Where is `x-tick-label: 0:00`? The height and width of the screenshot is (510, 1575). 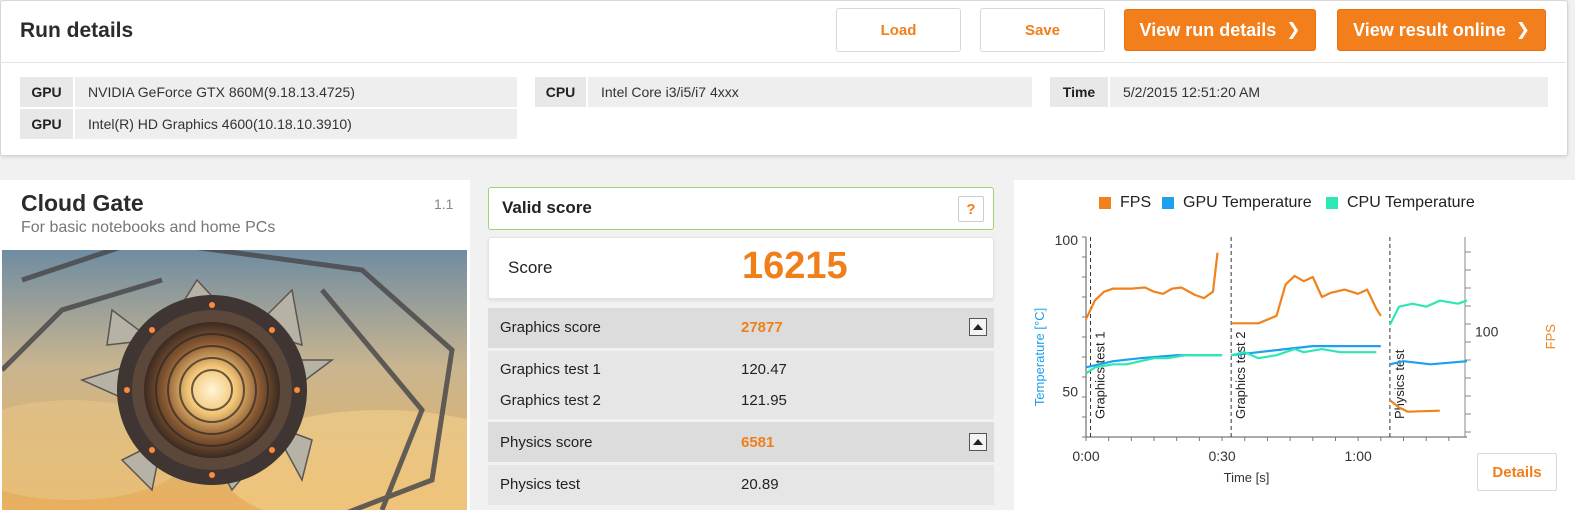
x-tick-label: 0:00 is located at coordinates (1085, 456).